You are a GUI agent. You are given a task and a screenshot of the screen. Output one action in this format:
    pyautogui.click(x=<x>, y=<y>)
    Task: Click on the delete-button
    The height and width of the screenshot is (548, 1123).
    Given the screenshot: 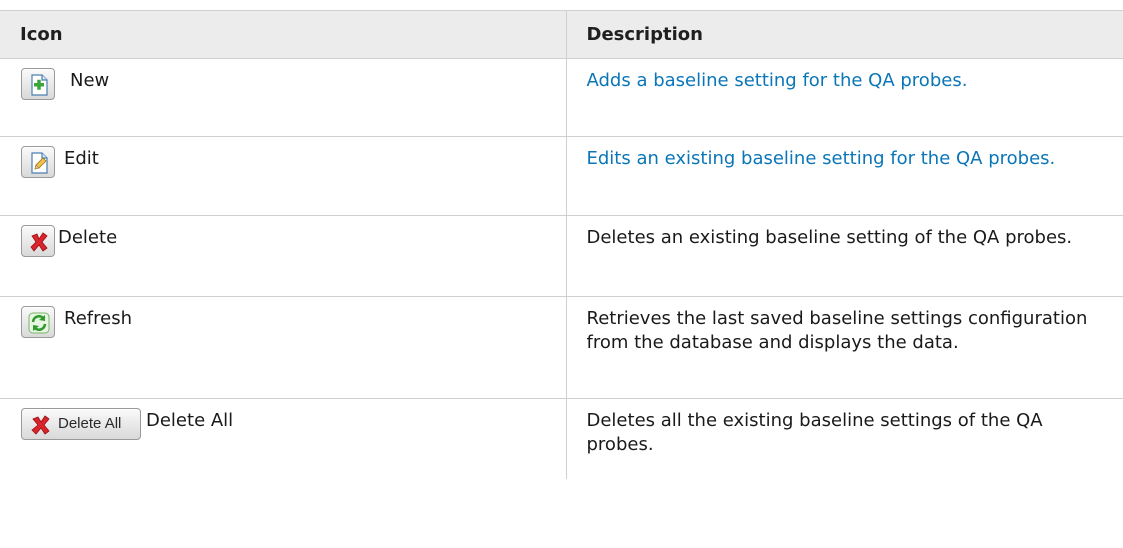 What is the action you would take?
    pyautogui.click(x=38, y=241)
    